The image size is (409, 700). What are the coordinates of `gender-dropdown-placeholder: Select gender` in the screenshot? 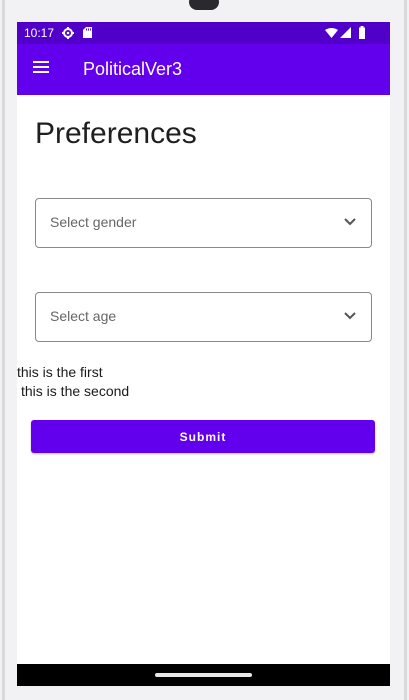 It's located at (93, 222).